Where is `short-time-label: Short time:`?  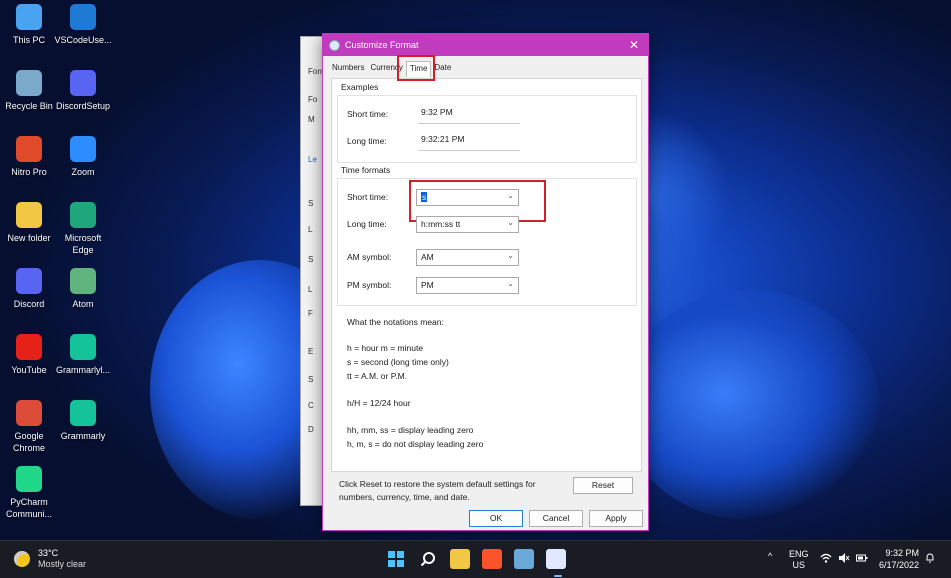
short-time-label: Short time: is located at coordinates (368, 197).